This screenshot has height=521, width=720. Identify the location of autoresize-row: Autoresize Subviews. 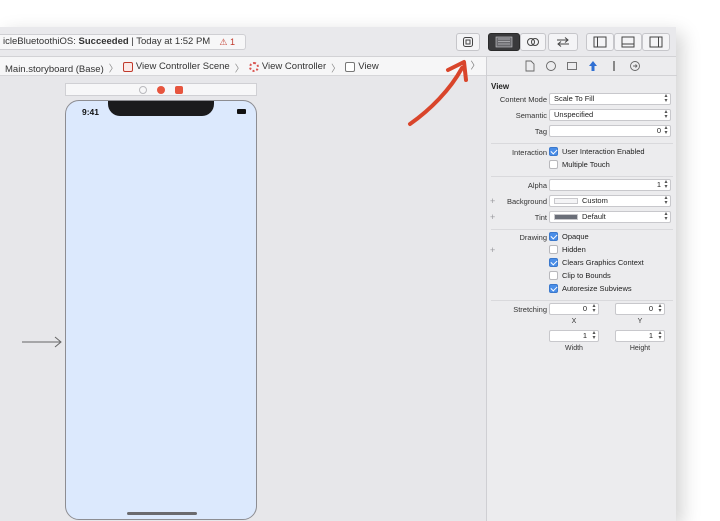
(582, 290).